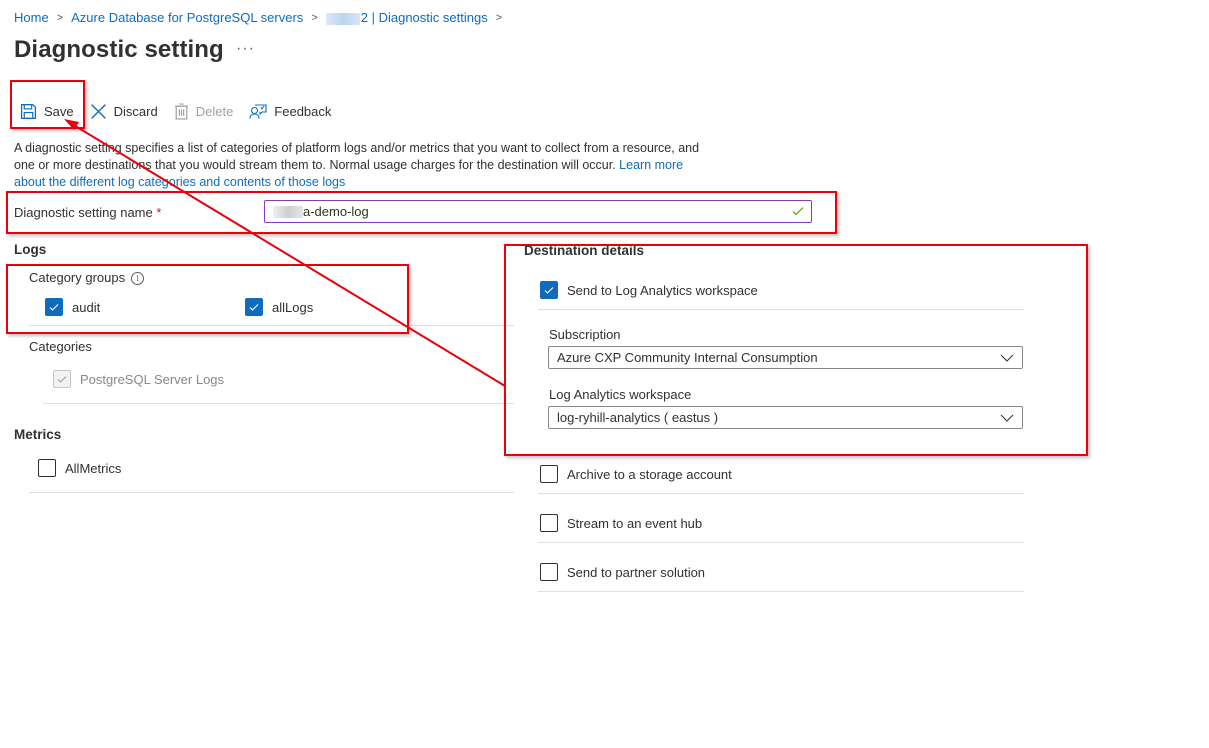 This screenshot has width=1209, height=748. Describe the element at coordinates (585, 334) in the screenshot. I see `subscription-label: Subscription` at that location.